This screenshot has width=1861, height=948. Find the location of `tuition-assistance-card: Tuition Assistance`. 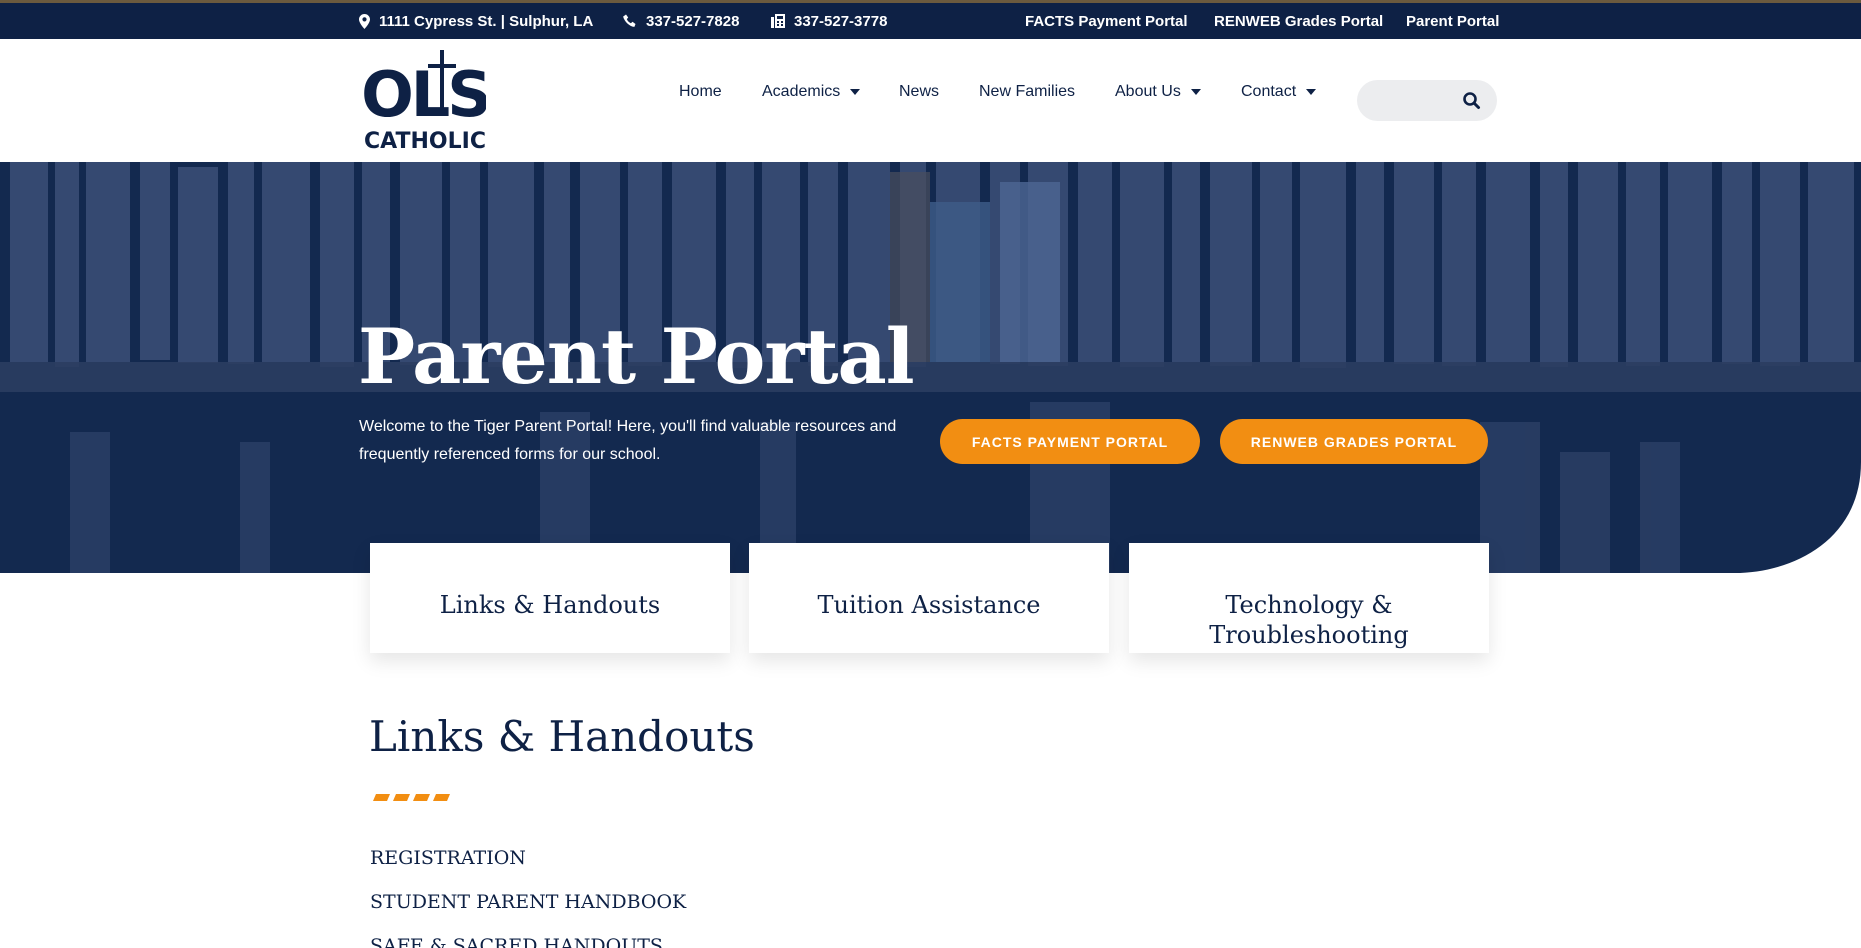

tuition-assistance-card: Tuition Assistance is located at coordinates (929, 598).